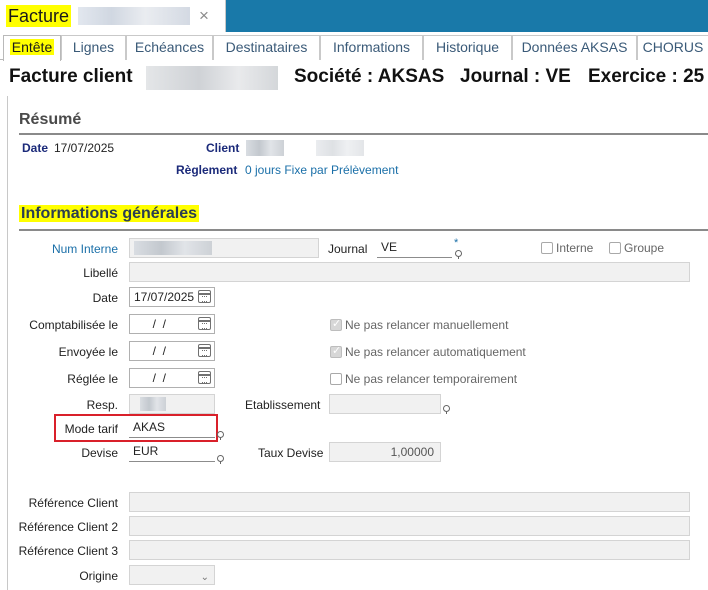 This screenshot has height=590, width=708. What do you see at coordinates (409, 272) in the screenshot?
I see `libelle-field` at bounding box center [409, 272].